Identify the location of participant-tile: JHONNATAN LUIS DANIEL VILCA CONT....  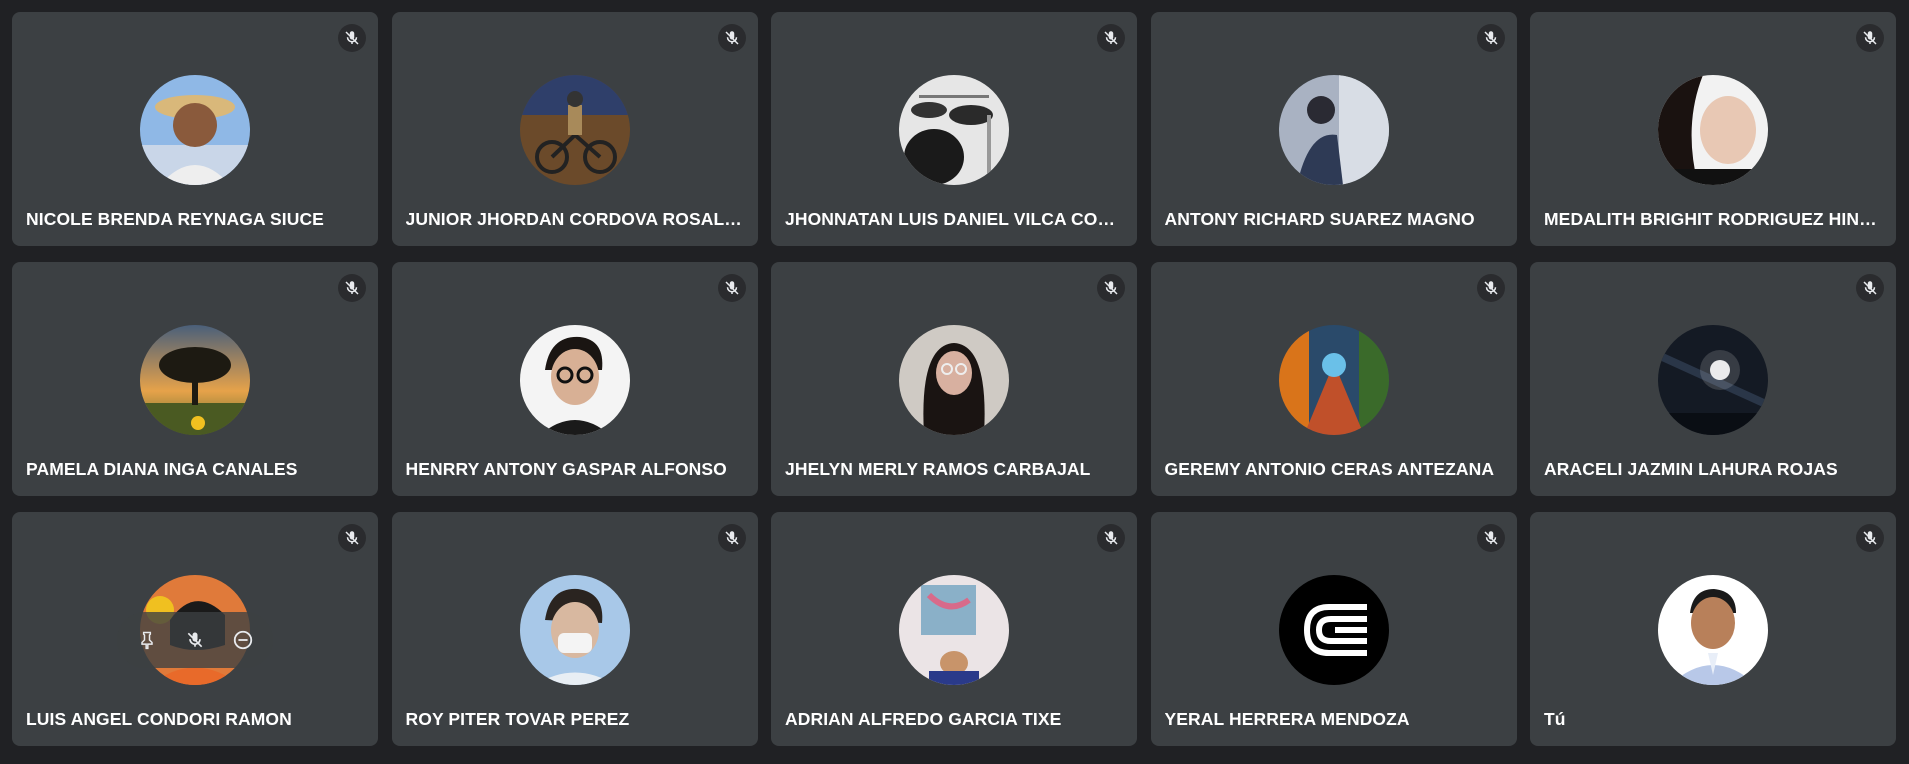
(954, 129).